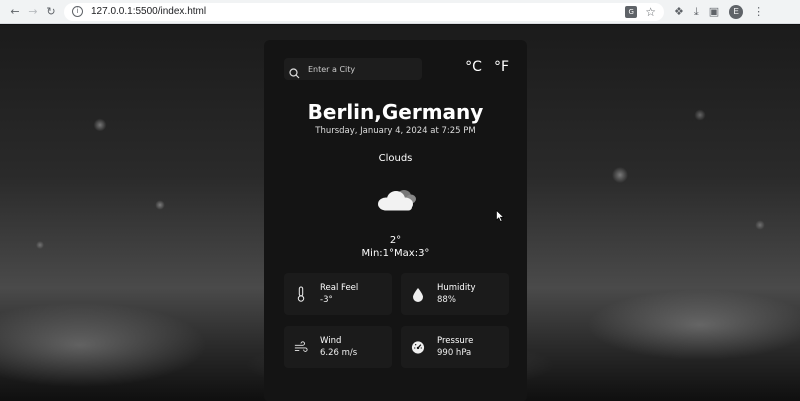 The height and width of the screenshot is (401, 800). What do you see at coordinates (395, 158) in the screenshot?
I see `weather-condition: Clouds` at bounding box center [395, 158].